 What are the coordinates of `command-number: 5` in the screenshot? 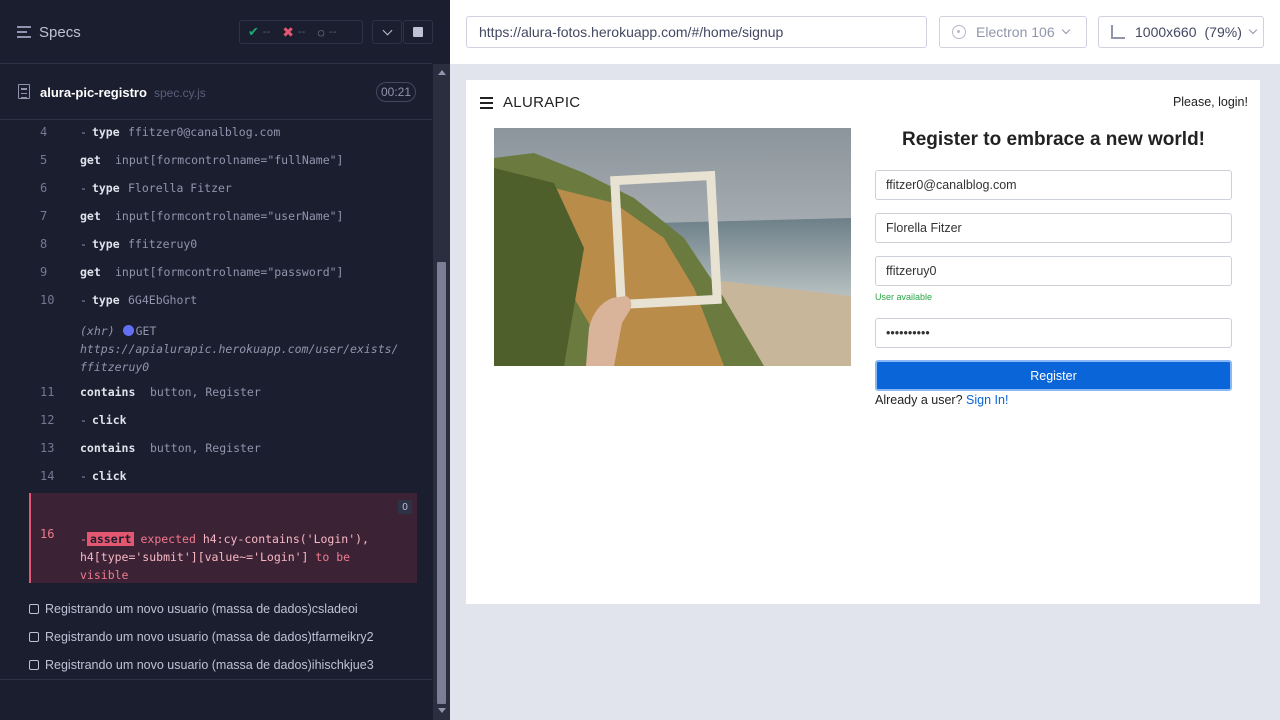 It's located at (44, 160).